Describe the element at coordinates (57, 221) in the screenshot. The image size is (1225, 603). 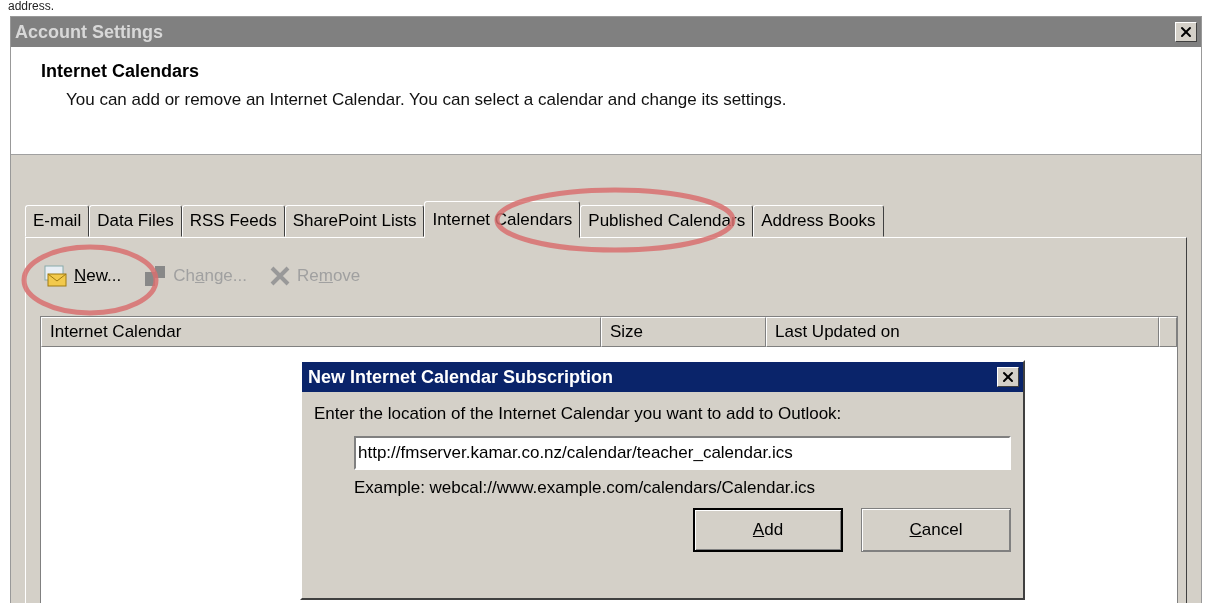
I see `tab: E-mail` at that location.